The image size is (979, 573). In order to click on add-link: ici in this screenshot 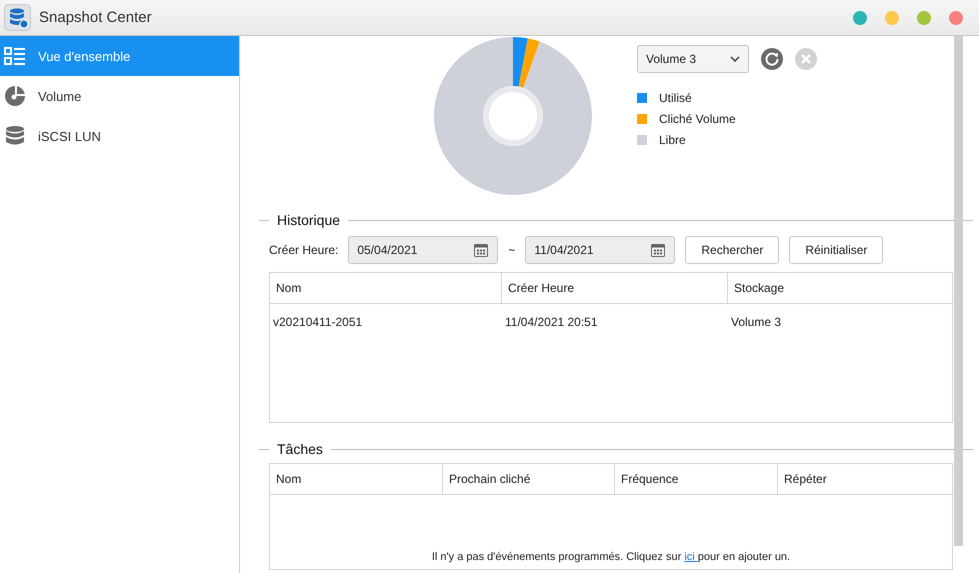, I will do `click(691, 557)`.